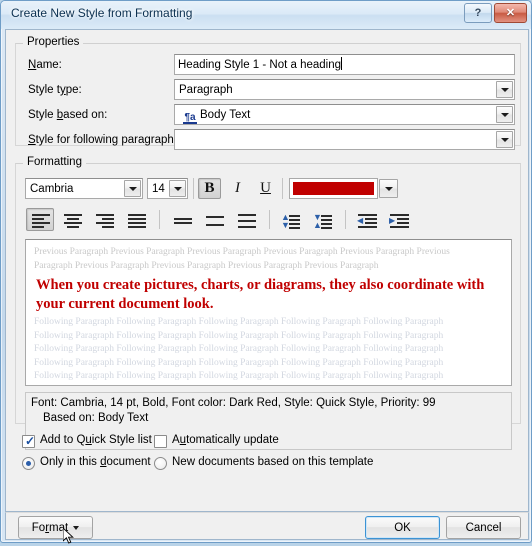 The image size is (532, 546). I want to click on properties-group-label: Properties, so click(53, 42).